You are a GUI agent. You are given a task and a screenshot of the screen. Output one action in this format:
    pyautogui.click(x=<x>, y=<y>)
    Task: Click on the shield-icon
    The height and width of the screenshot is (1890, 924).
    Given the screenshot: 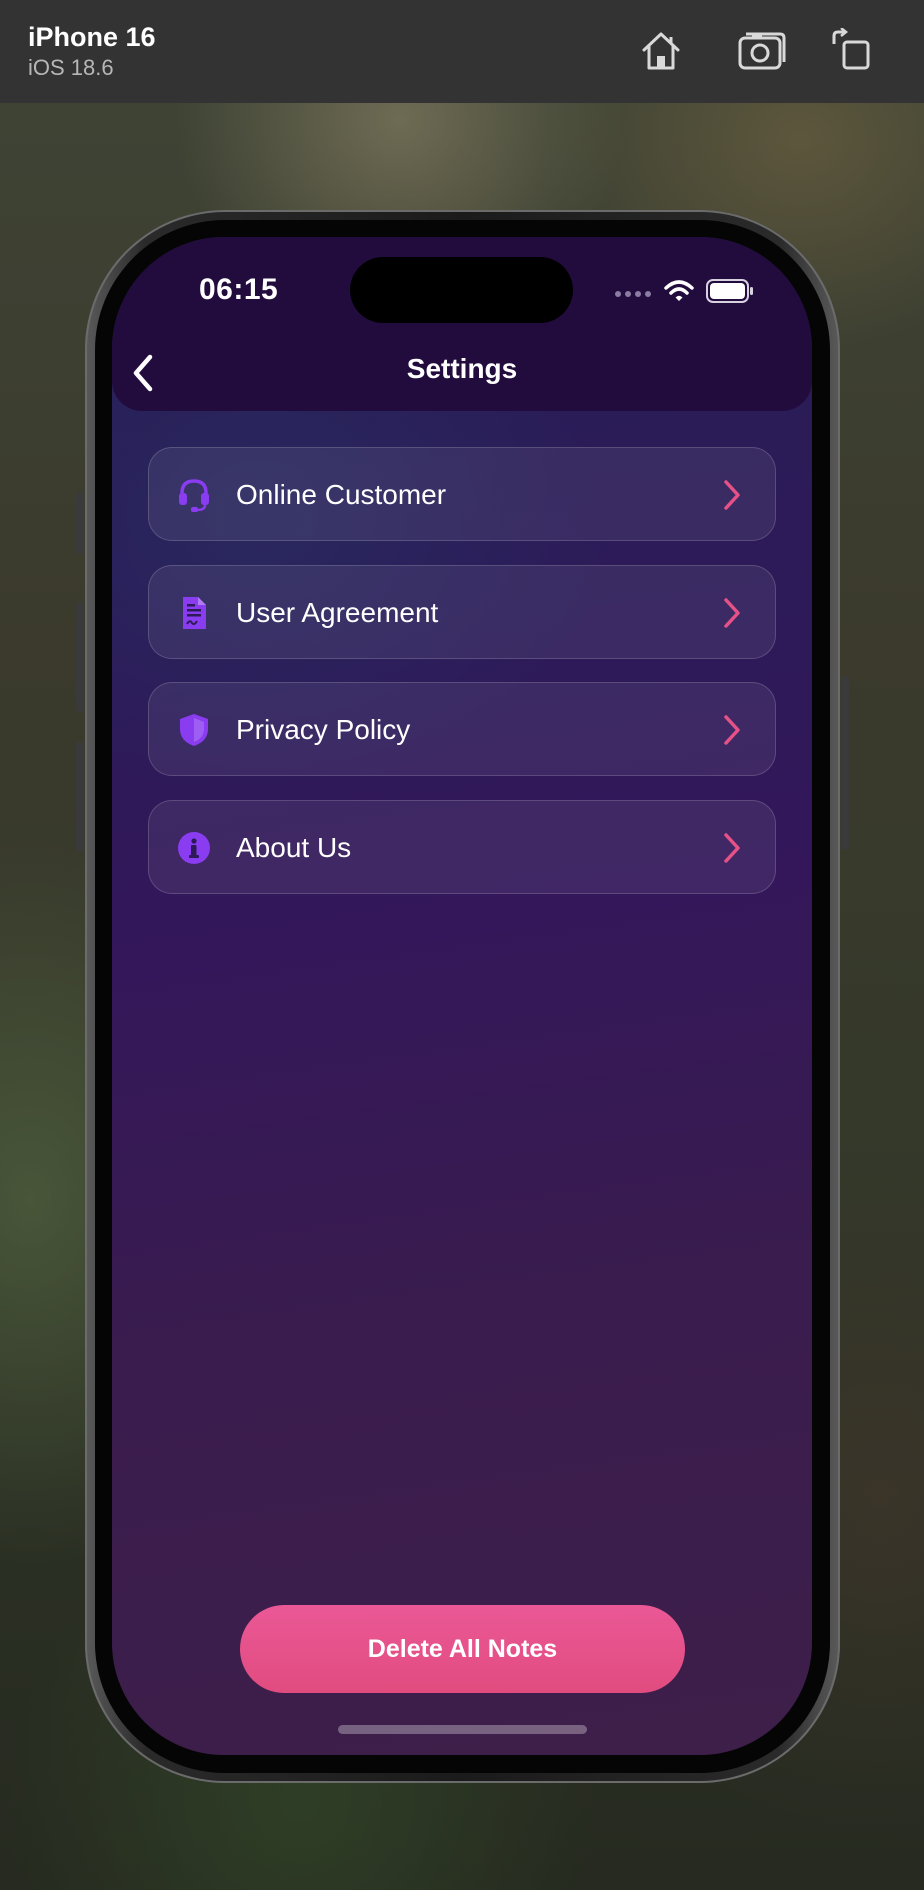 What is the action you would take?
    pyautogui.click(x=194, y=730)
    